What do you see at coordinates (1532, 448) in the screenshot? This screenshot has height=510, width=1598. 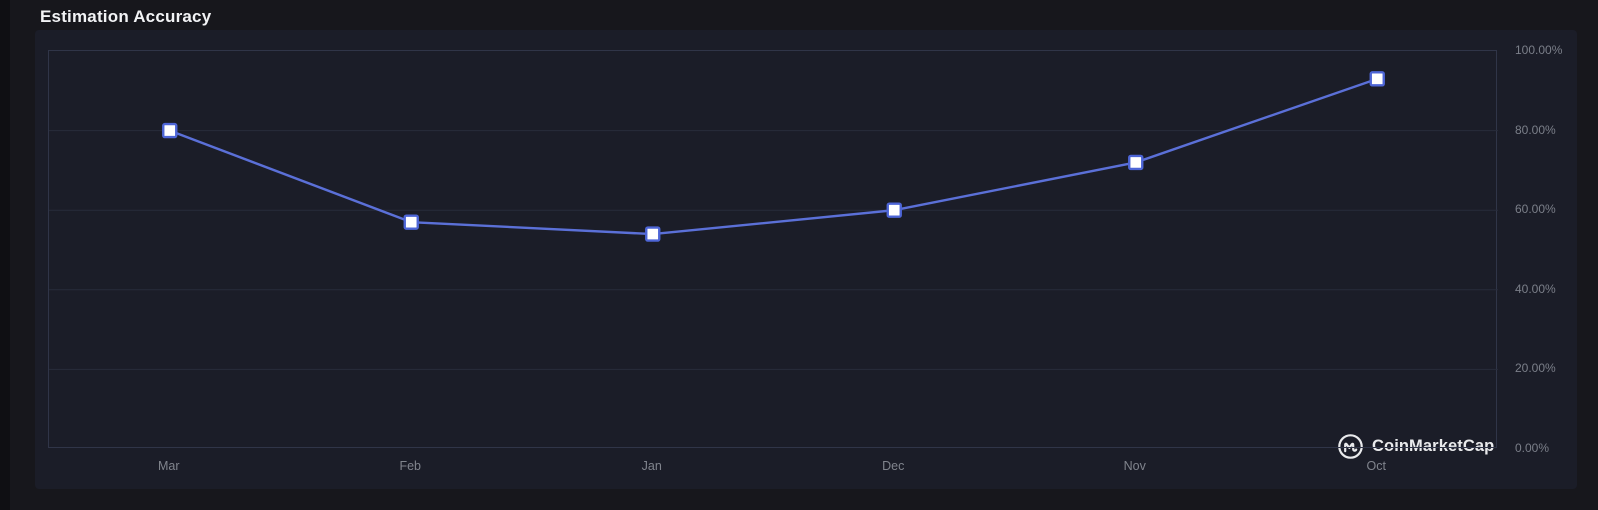 I see `y-axis-tick-label: 0.00%` at bounding box center [1532, 448].